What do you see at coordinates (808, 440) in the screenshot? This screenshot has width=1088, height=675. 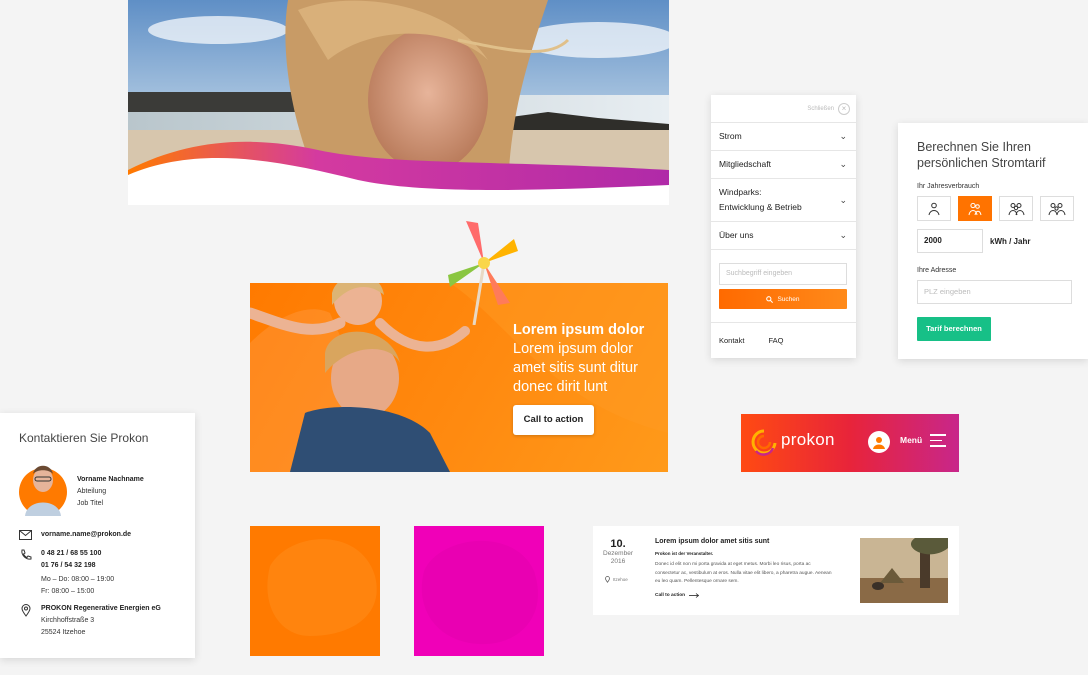 I see `prokon-logo-text: prokon` at bounding box center [808, 440].